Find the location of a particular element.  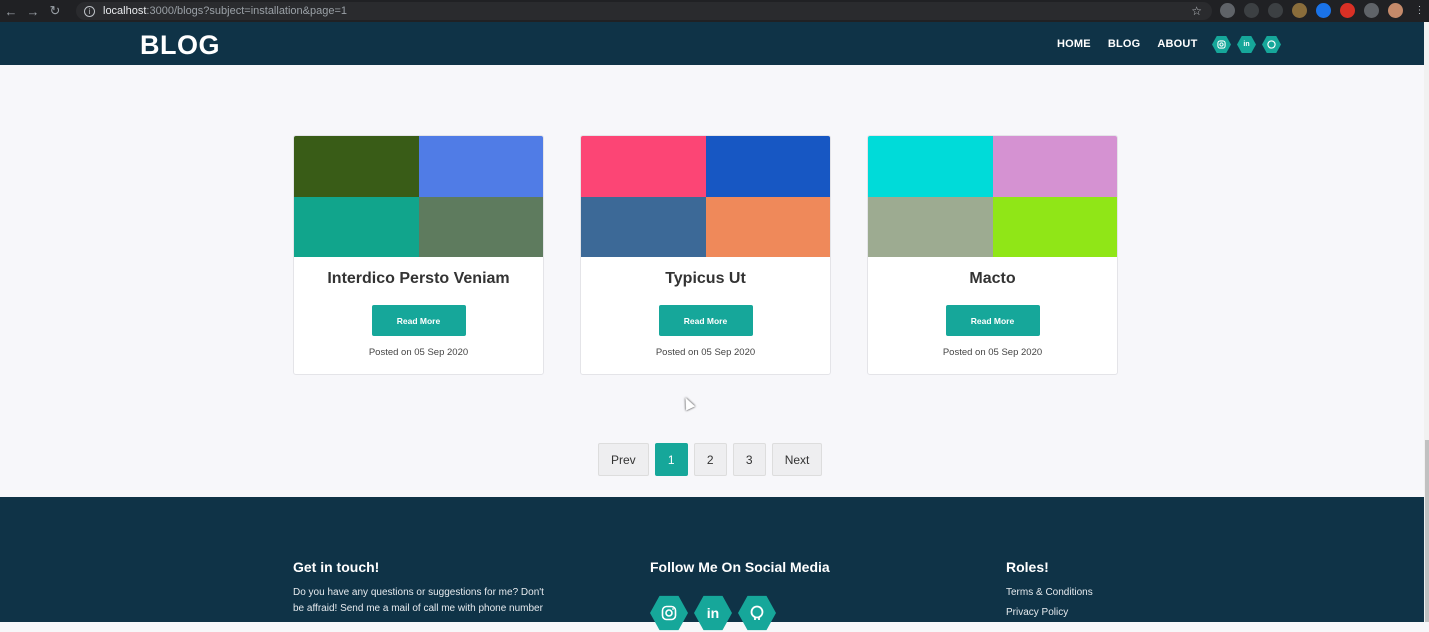

scrollbar-thumb is located at coordinates (1427, 531).